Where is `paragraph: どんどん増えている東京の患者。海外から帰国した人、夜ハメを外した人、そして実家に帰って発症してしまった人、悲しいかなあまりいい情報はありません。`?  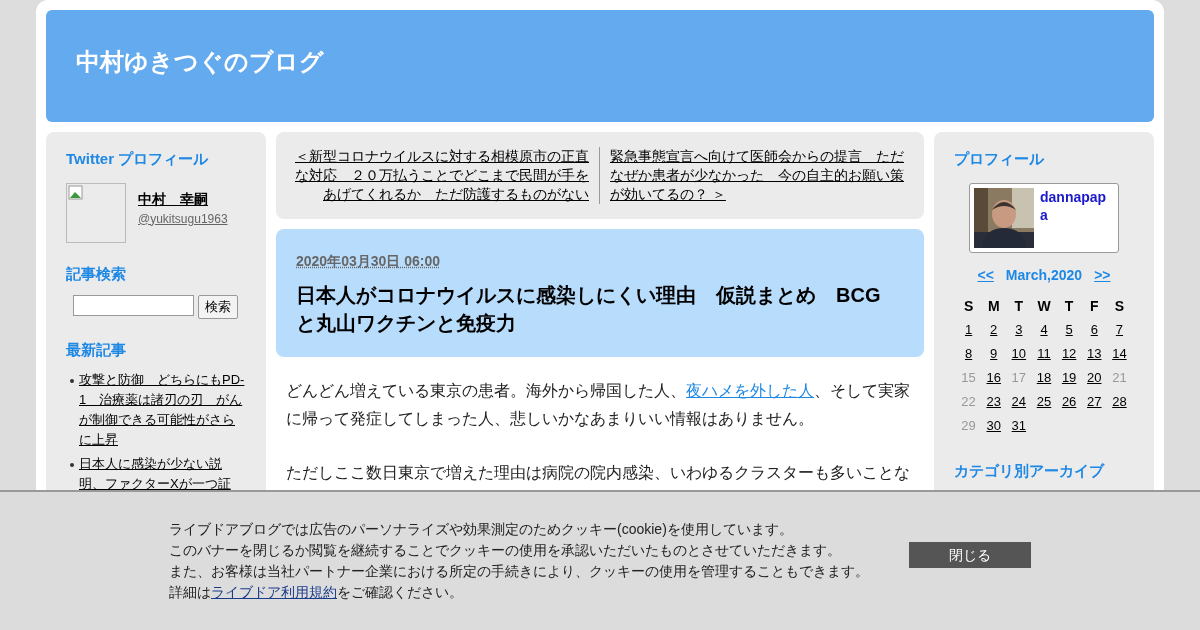 paragraph: どんどん増えている東京の患者。海外から帰国した人、夜ハメを外した人、そして実家に帰って発症してしまった人、悲しいかなあまりいい情報はありません。 is located at coordinates (598, 405).